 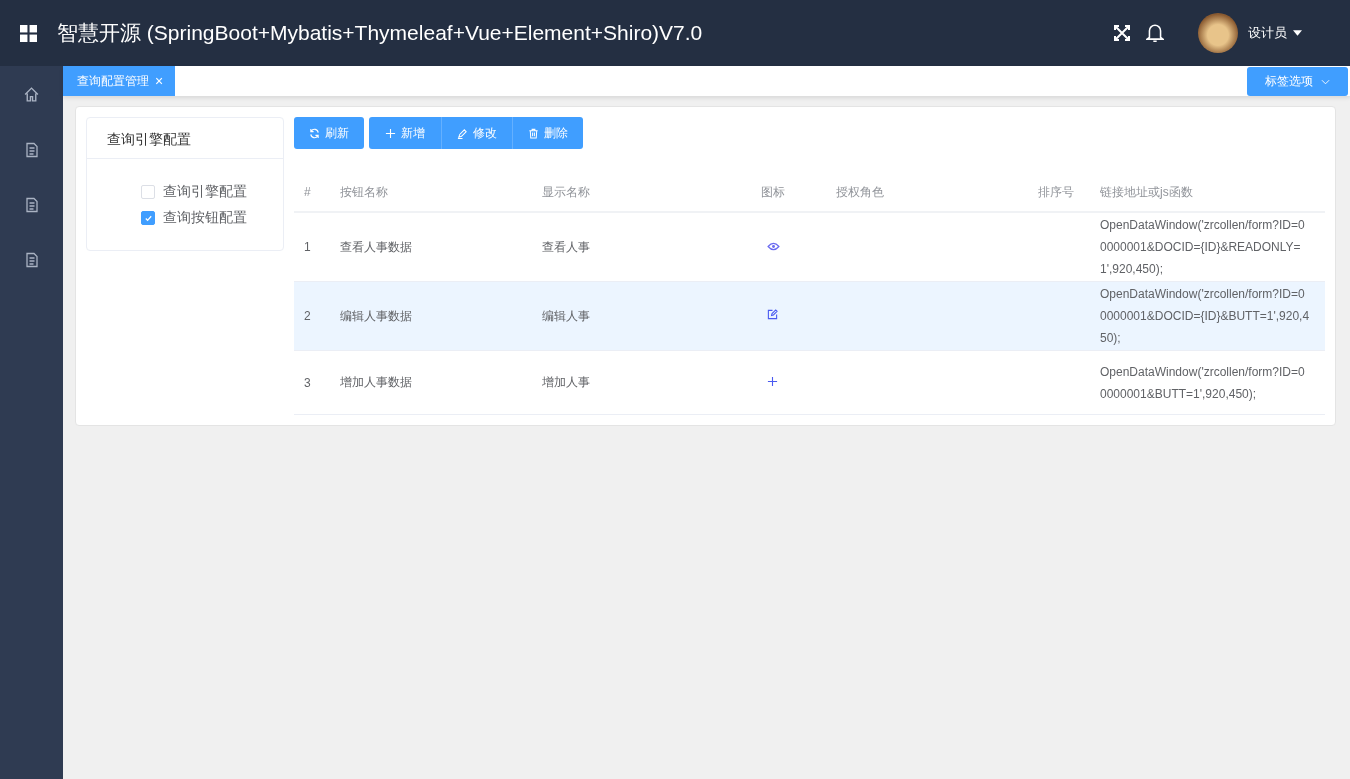 What do you see at coordinates (566, 246) in the screenshot?
I see `table-cell: 查看人事` at bounding box center [566, 246].